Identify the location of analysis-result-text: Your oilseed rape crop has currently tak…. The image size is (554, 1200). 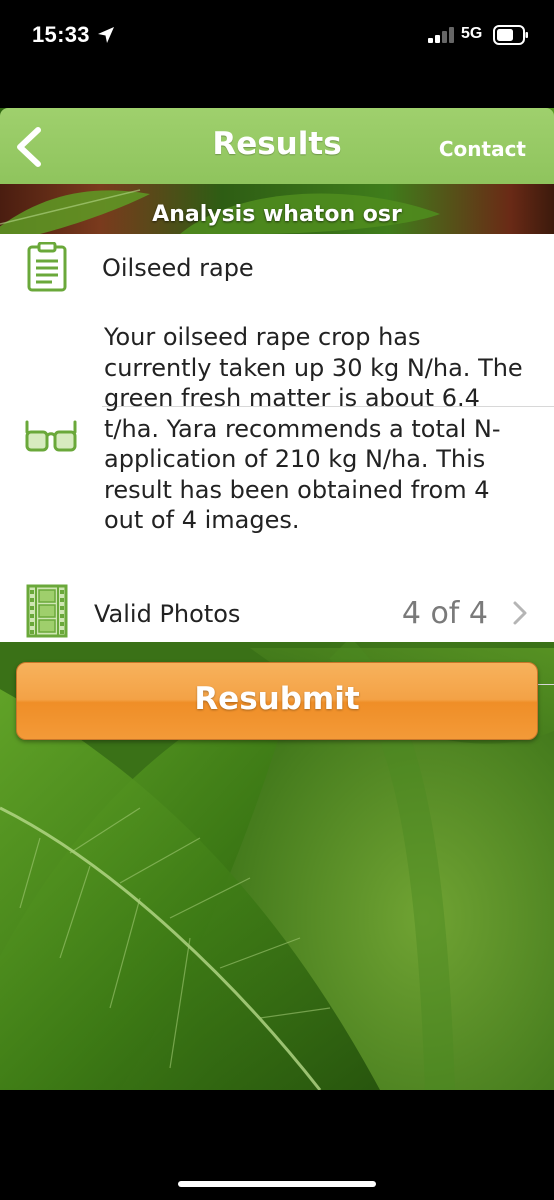
(313, 428).